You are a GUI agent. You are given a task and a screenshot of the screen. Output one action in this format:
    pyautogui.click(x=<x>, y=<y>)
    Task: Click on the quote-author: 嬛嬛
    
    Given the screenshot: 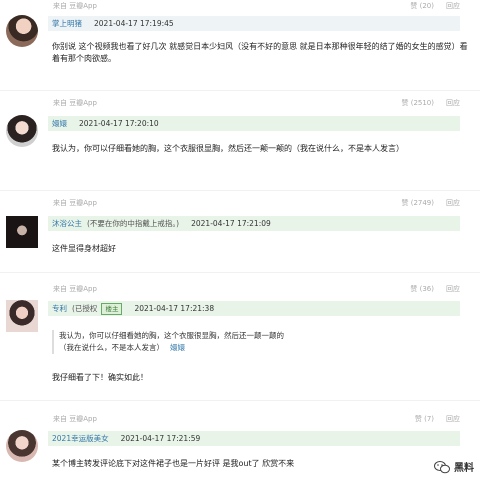 What is the action you would take?
    pyautogui.click(x=177, y=347)
    